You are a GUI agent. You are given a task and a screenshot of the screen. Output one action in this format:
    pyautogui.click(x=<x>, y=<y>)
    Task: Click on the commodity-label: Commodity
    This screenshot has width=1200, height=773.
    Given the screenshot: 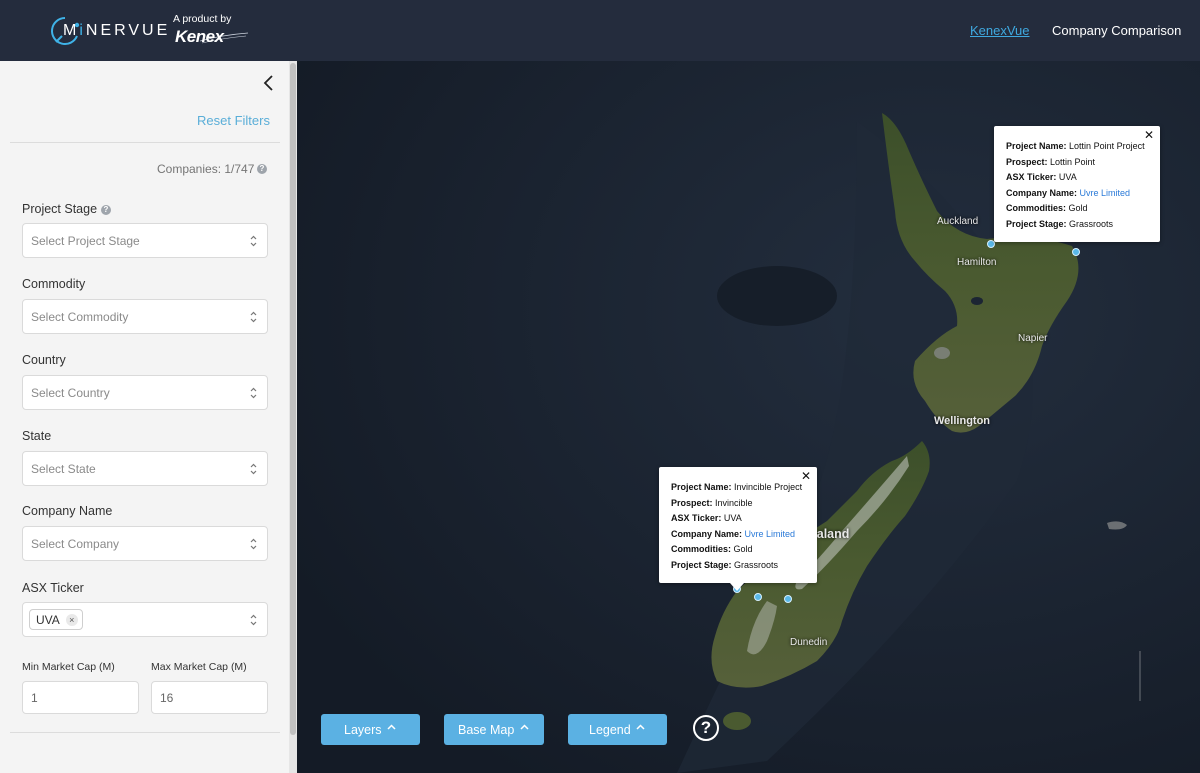 What is the action you would take?
    pyautogui.click(x=54, y=284)
    